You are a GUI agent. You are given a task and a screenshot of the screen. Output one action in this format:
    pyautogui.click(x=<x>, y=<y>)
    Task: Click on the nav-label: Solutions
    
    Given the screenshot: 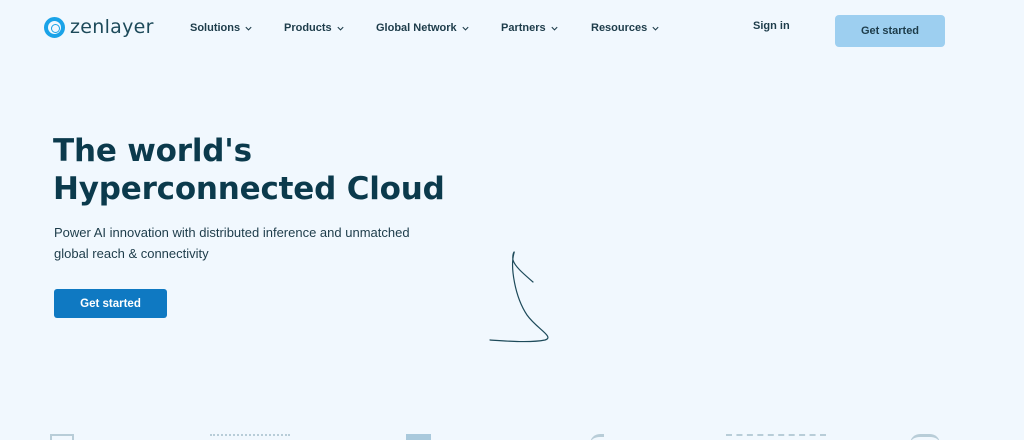 What is the action you would take?
    pyautogui.click(x=215, y=28)
    